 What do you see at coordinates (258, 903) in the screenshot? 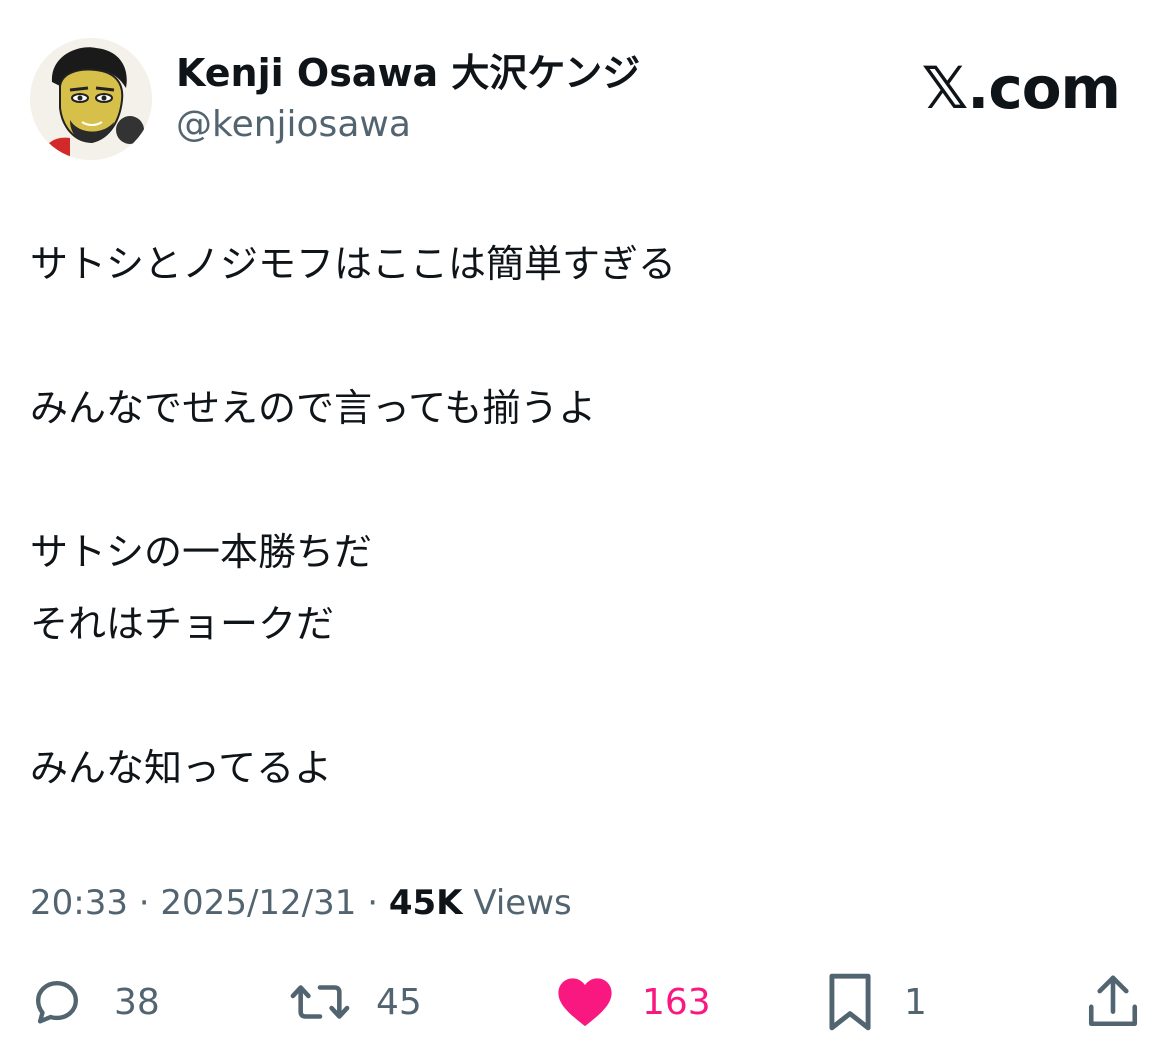
I see `tweet-date: 2025/12/31` at bounding box center [258, 903].